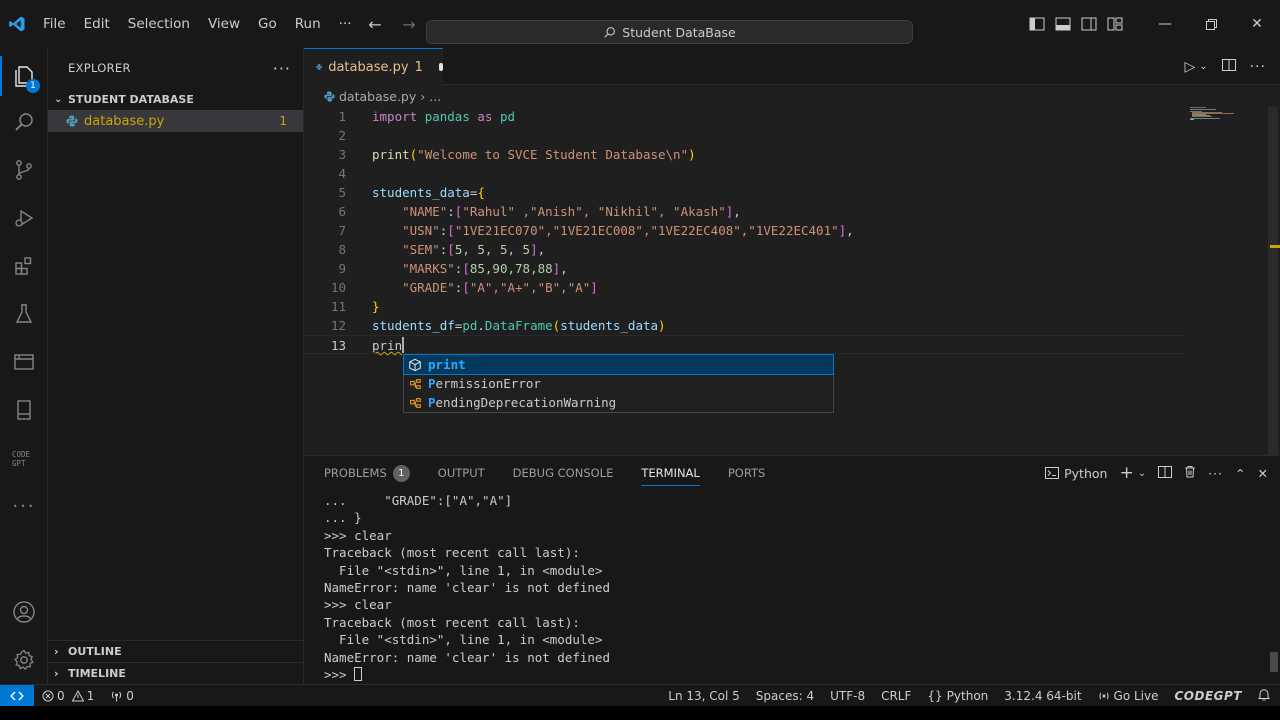 The image size is (1280, 720). I want to click on terminal-dropdown-icon: ⌄, so click(1142, 473).